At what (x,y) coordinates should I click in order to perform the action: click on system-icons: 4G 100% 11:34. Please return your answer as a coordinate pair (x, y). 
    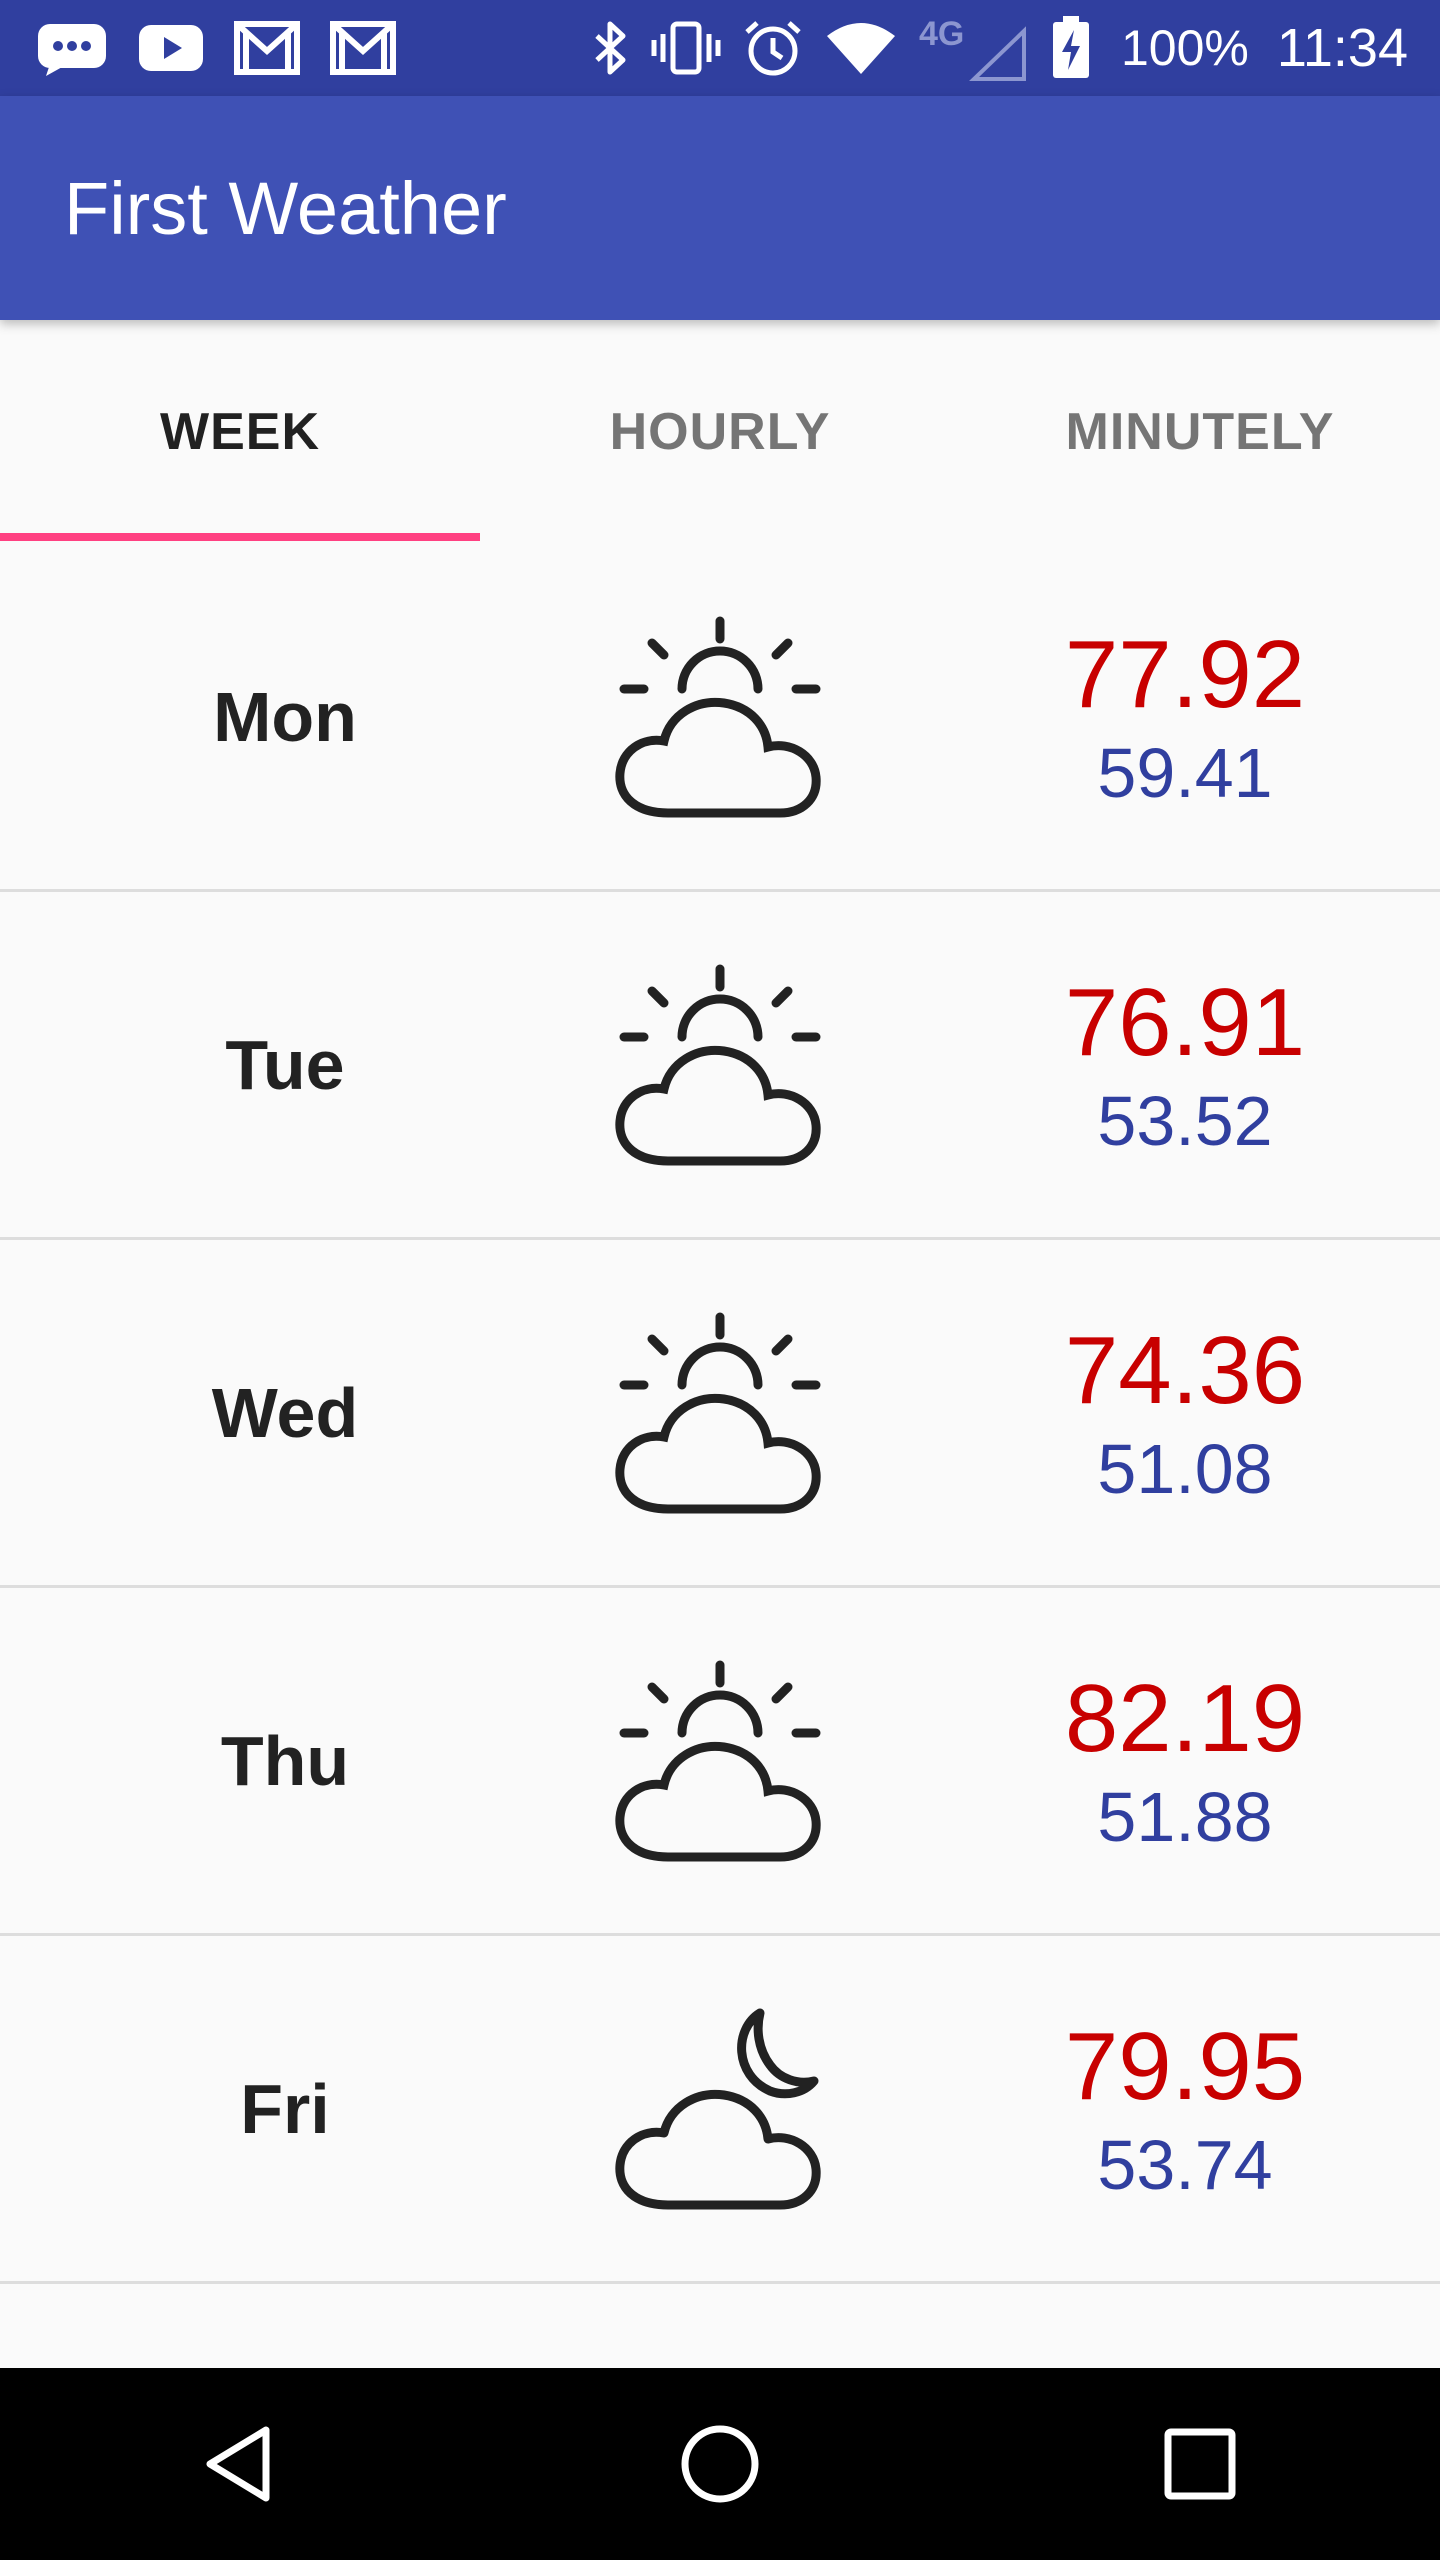
    Looking at the image, I should click on (1000, 48).